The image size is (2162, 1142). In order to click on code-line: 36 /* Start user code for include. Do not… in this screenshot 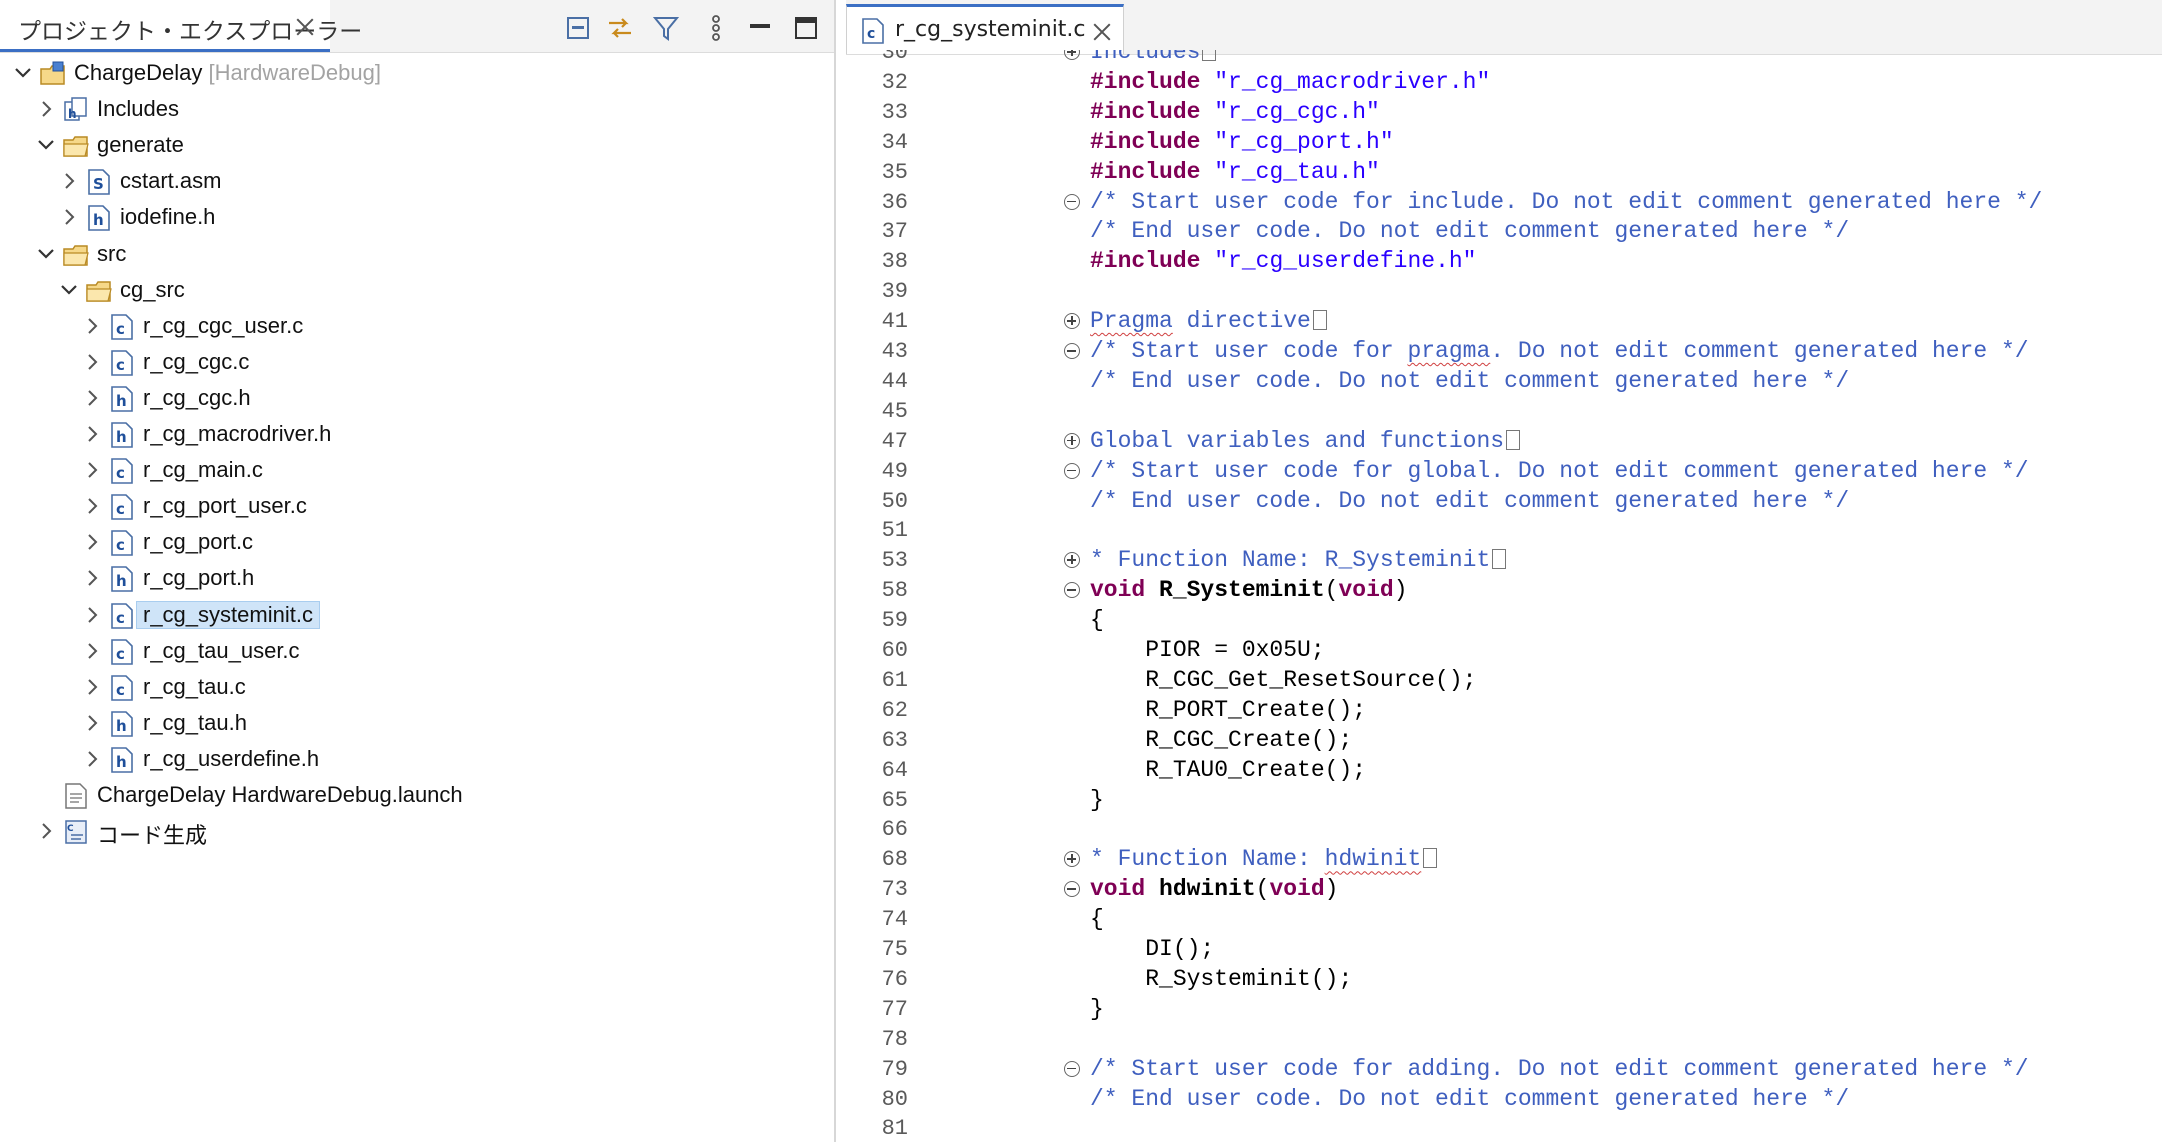, I will do `click(1504, 203)`.